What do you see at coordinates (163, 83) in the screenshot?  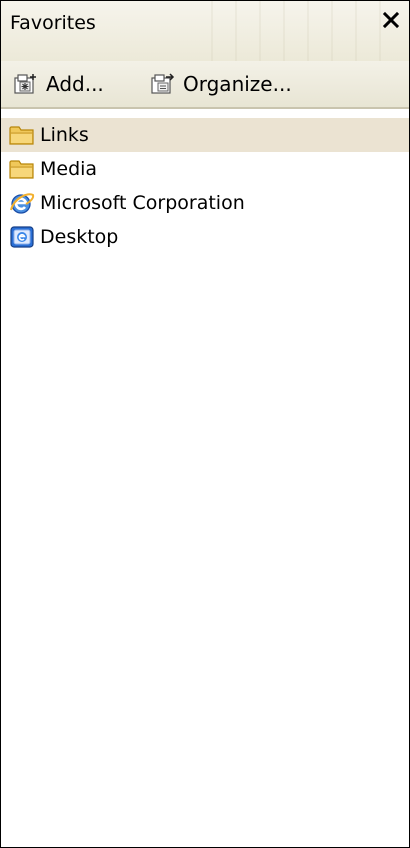 I see `organize-favorites-icon` at bounding box center [163, 83].